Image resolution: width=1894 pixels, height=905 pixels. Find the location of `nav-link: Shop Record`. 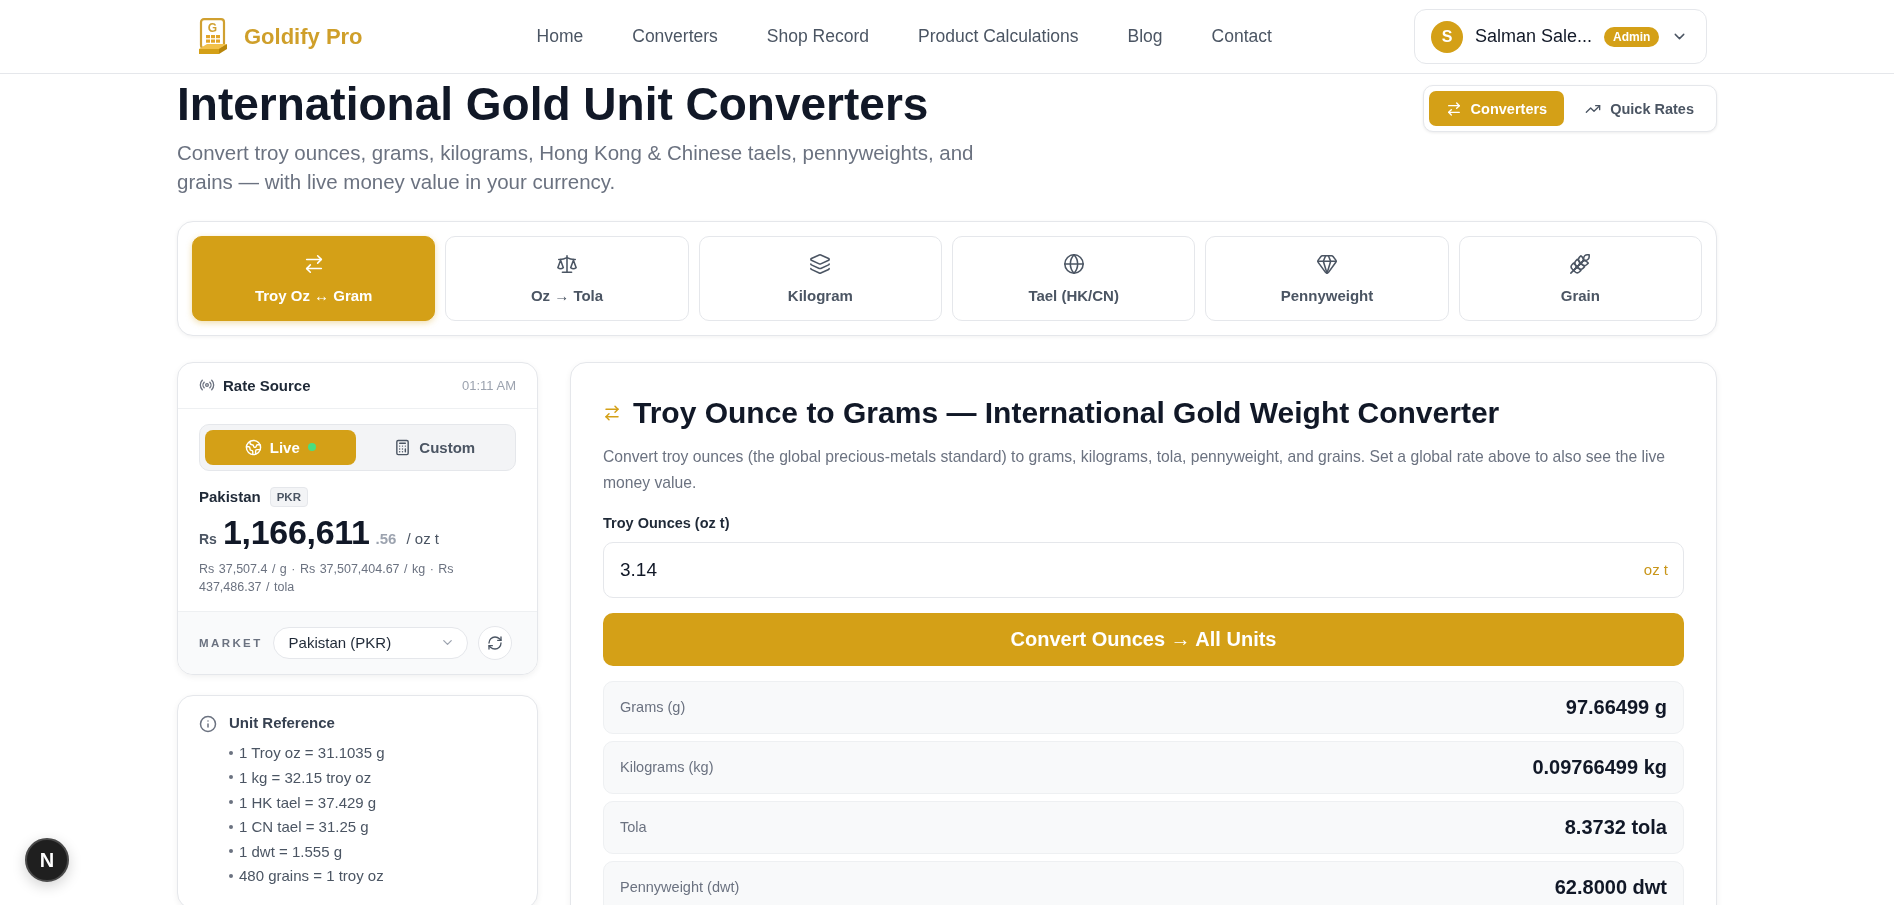

nav-link: Shop Record is located at coordinates (817, 36).